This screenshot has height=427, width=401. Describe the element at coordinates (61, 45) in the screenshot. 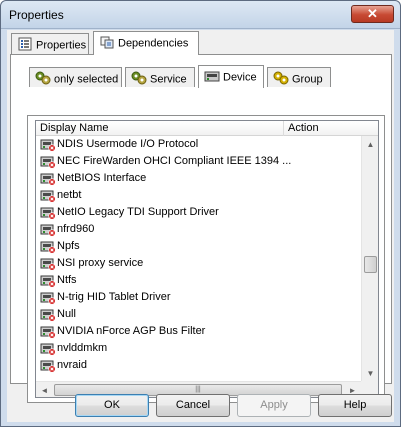

I see `tab-properties-label: Properties` at that location.